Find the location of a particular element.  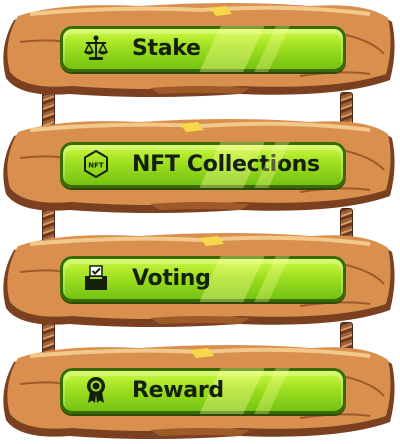

reward-button: Reward is located at coordinates (203, 391).